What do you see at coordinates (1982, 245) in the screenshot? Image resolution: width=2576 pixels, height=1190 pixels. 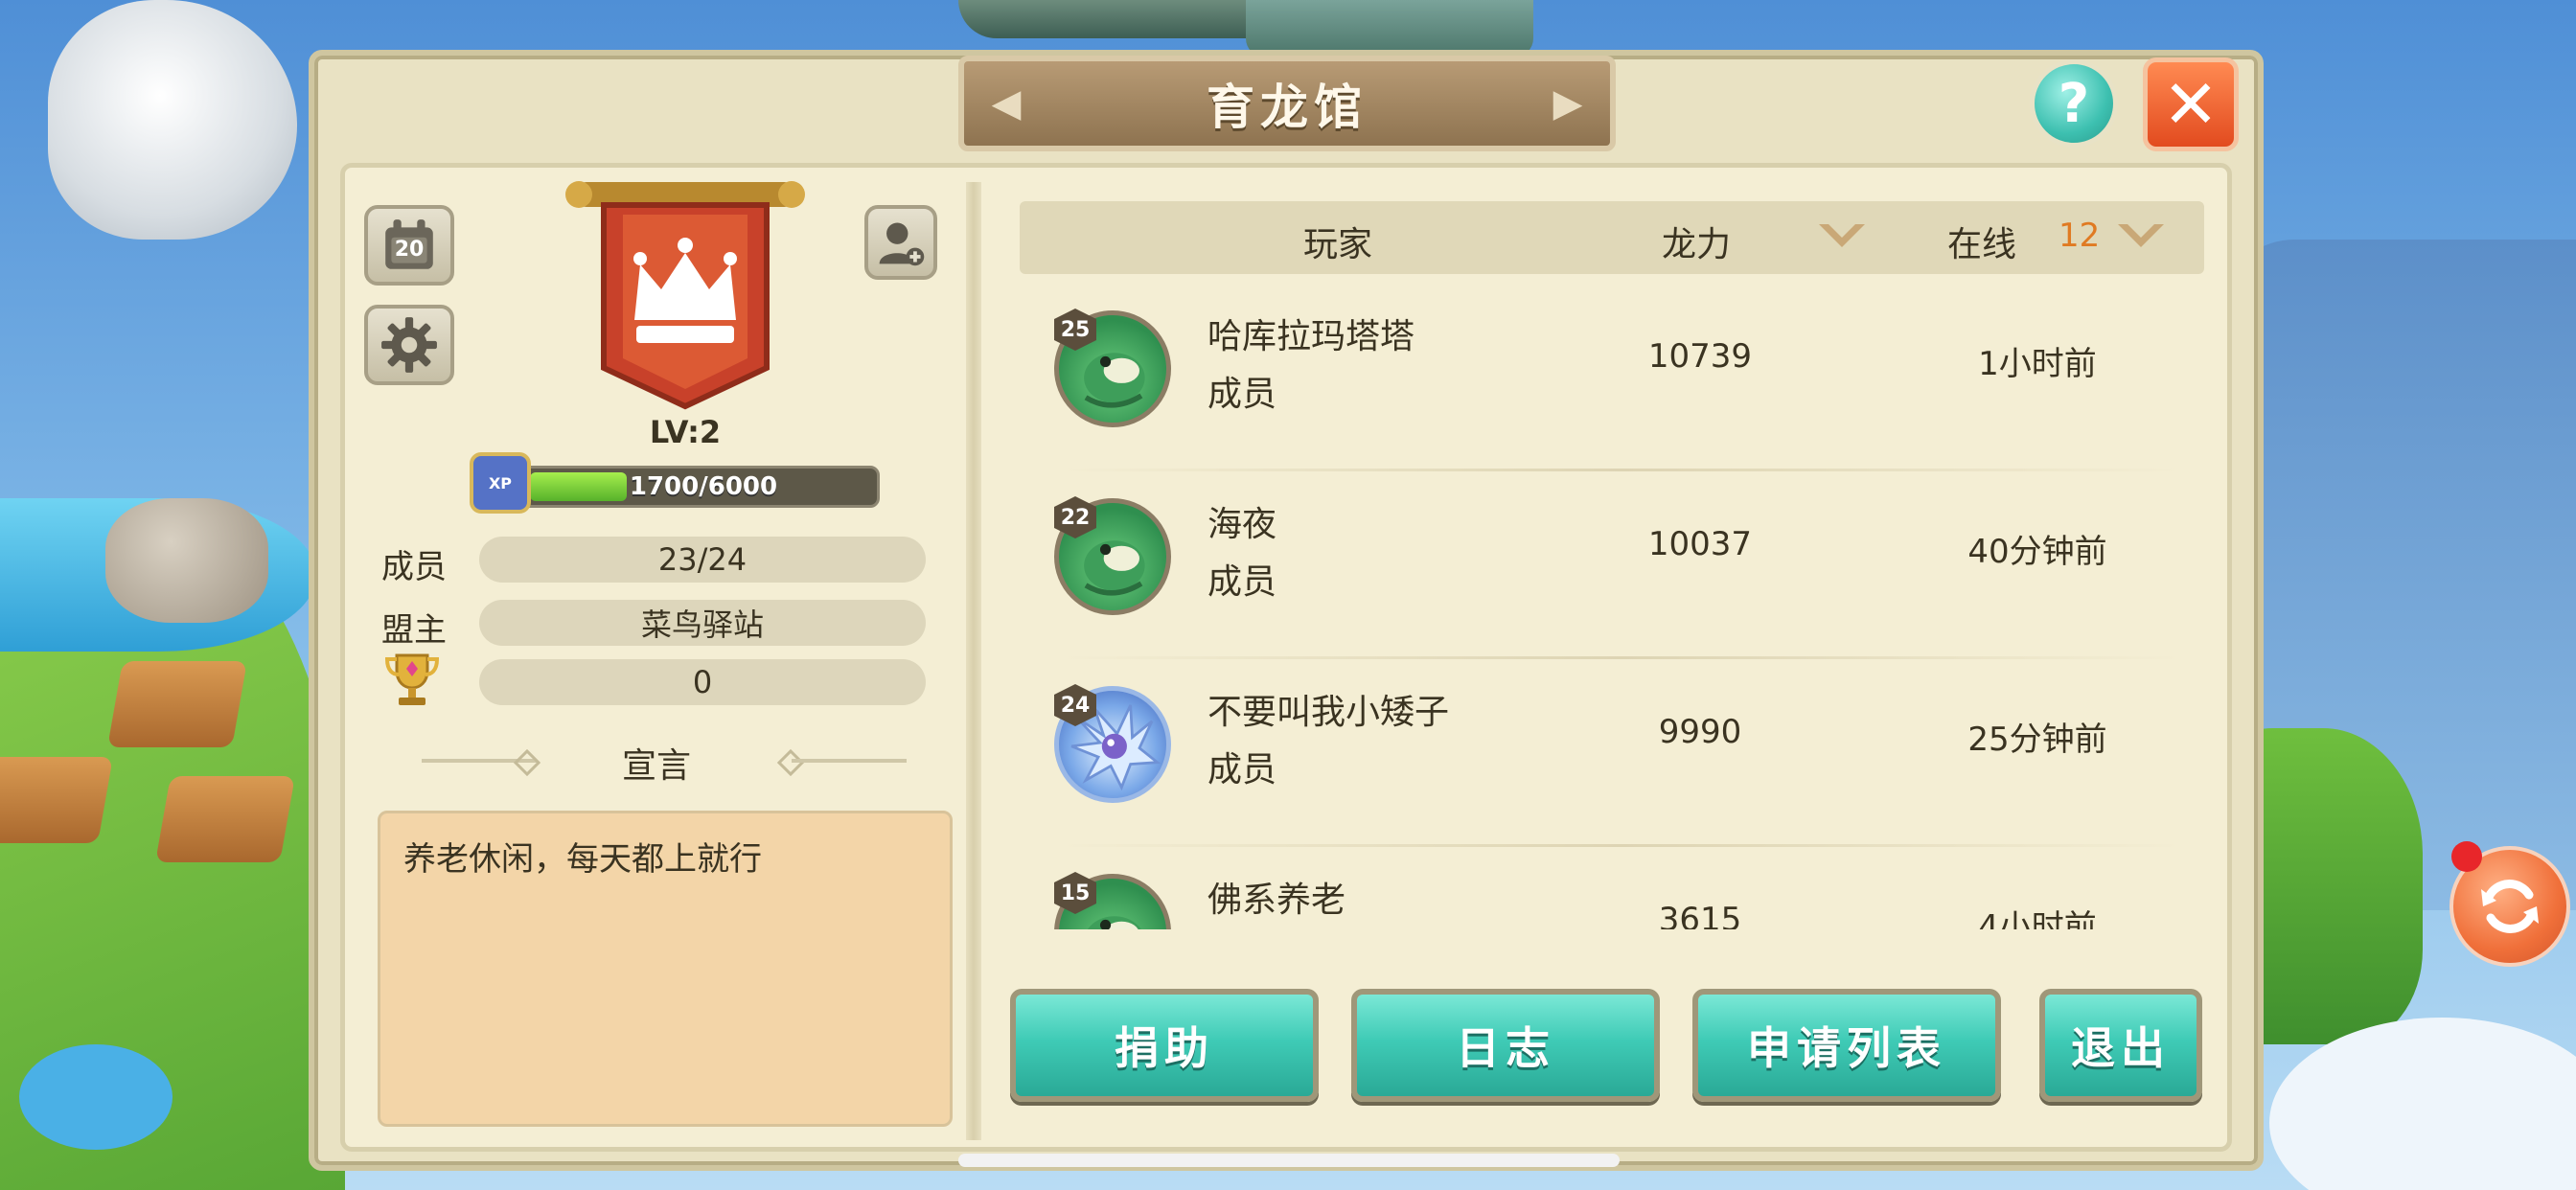 I see `header-online: 在线` at bounding box center [1982, 245].